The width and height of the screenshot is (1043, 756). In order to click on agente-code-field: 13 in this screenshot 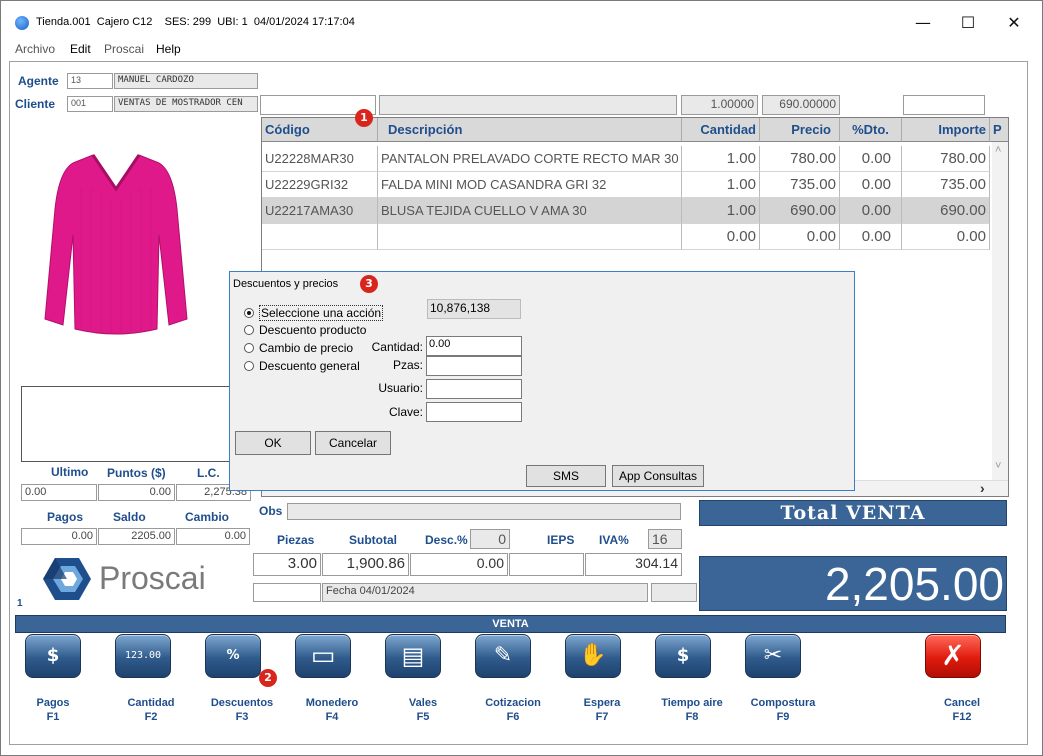, I will do `click(90, 81)`.